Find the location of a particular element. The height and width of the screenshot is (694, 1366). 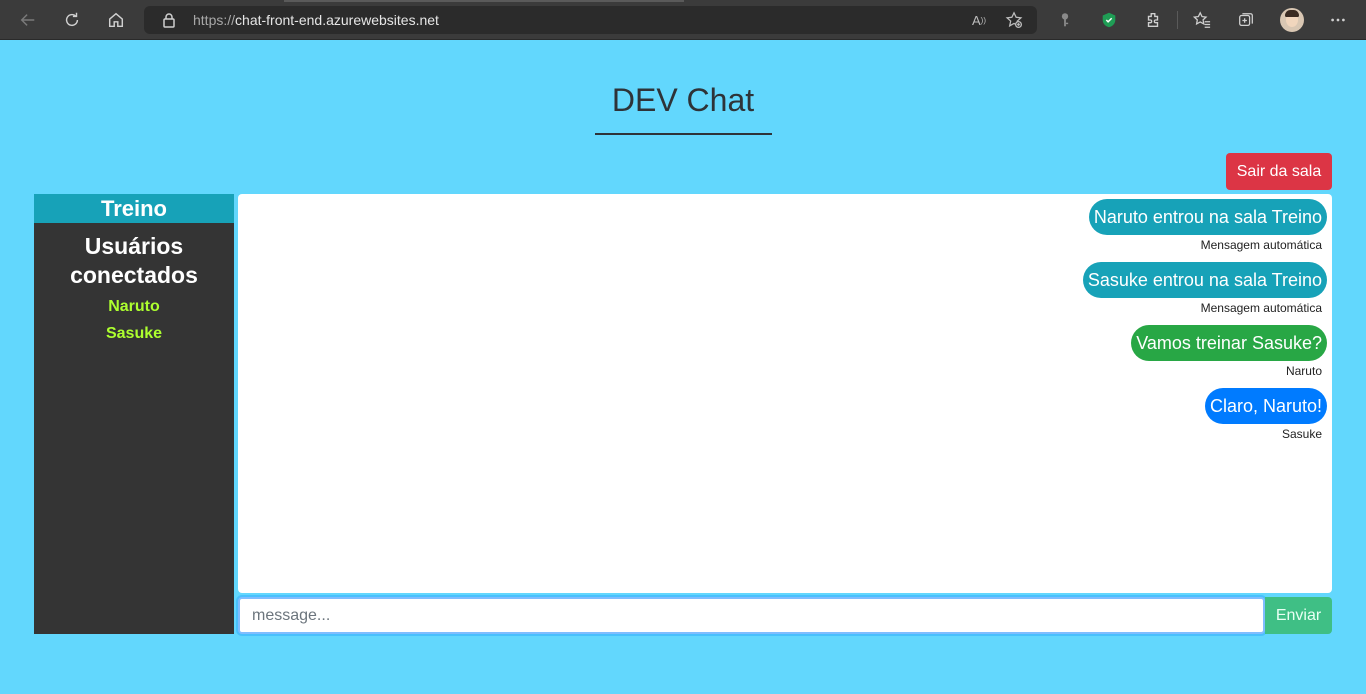

message: Claro, Naruto! Sasuke is located at coordinates (782, 415).